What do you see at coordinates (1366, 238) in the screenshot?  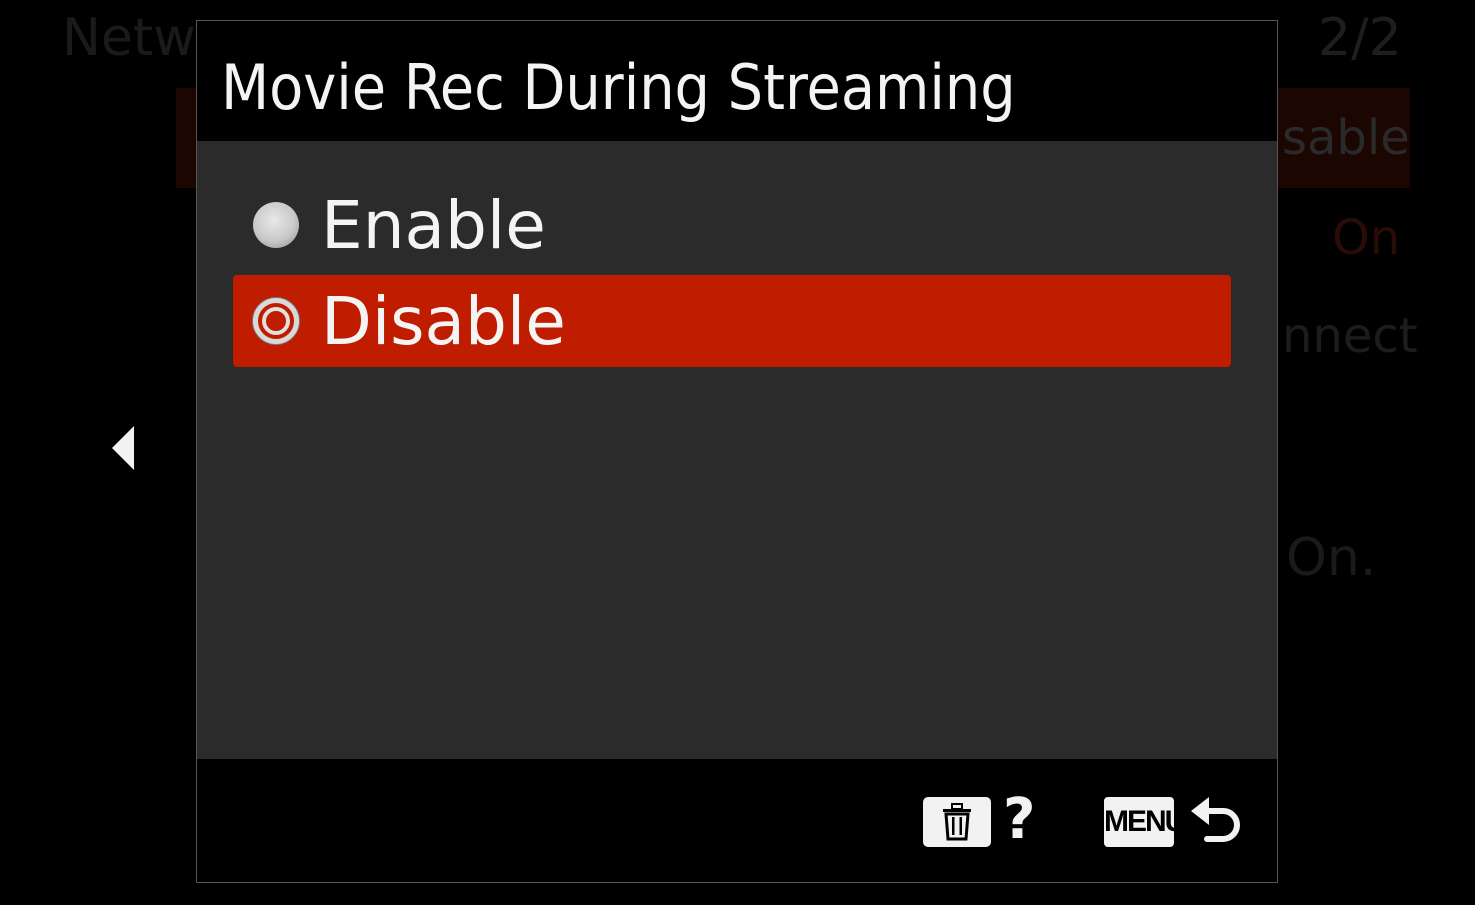 I see `background-value-2: On` at bounding box center [1366, 238].